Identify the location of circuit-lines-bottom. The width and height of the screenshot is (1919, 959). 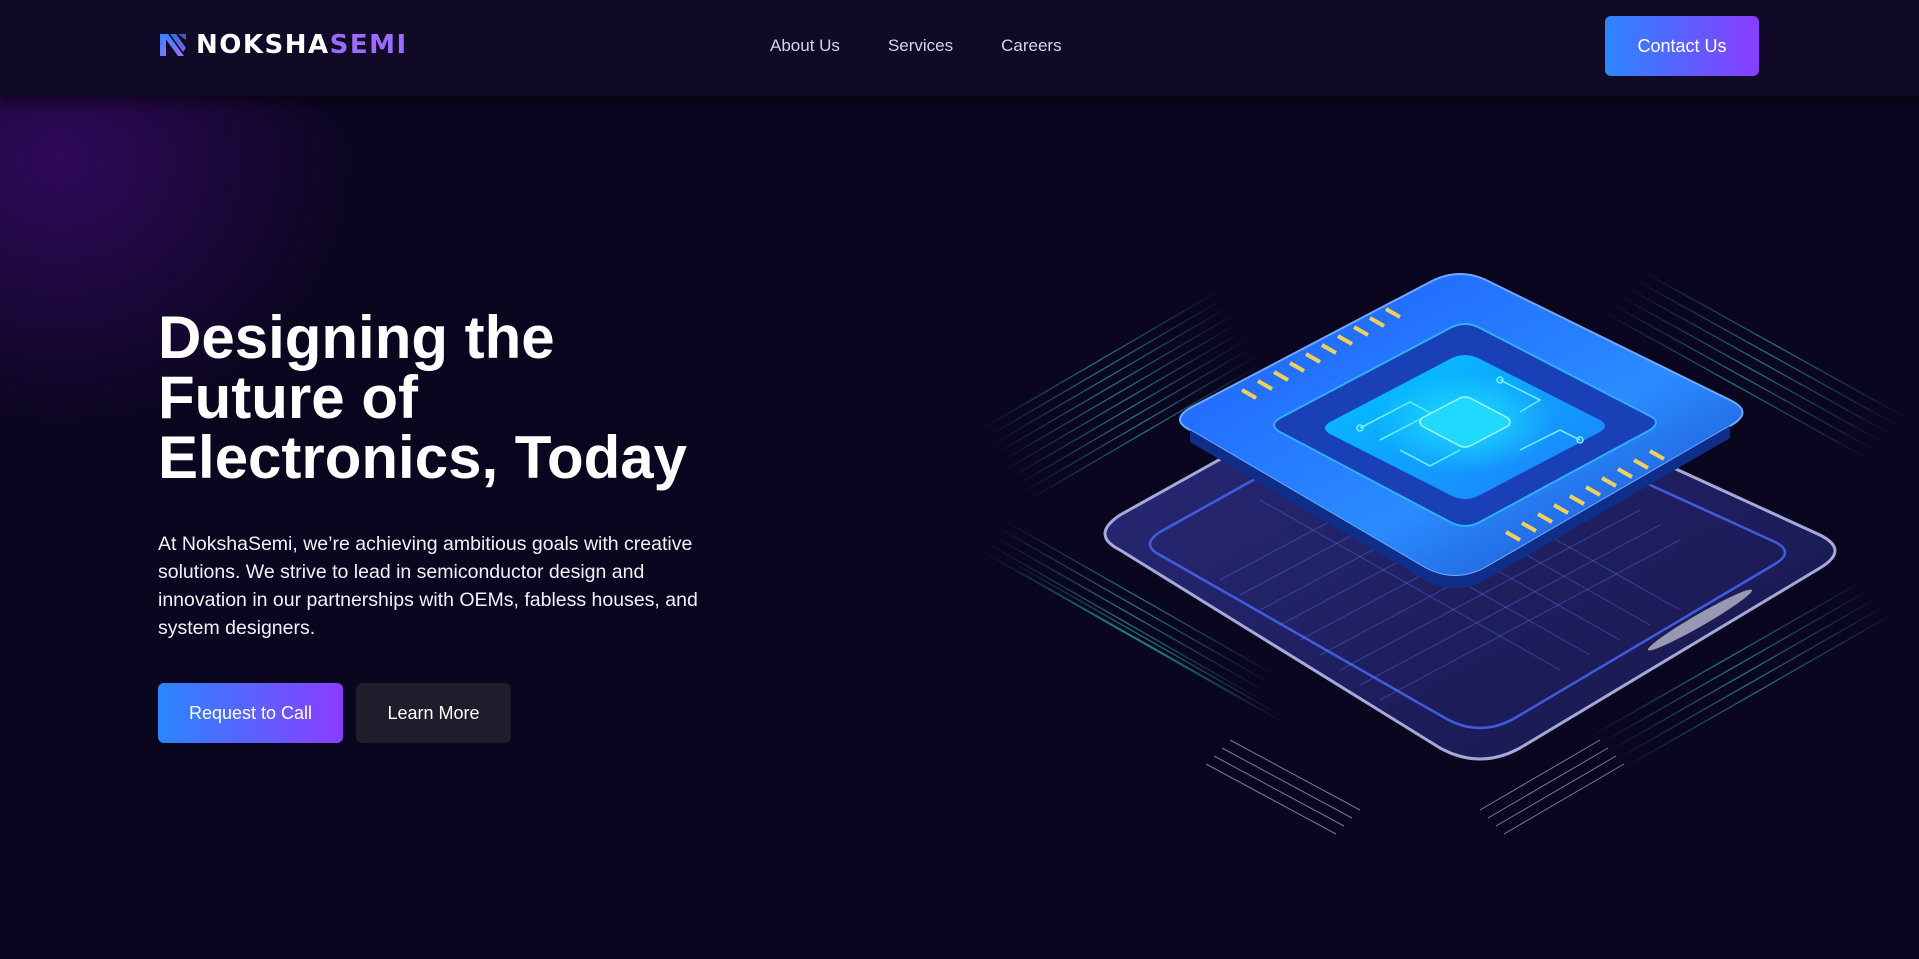
(1415, 787).